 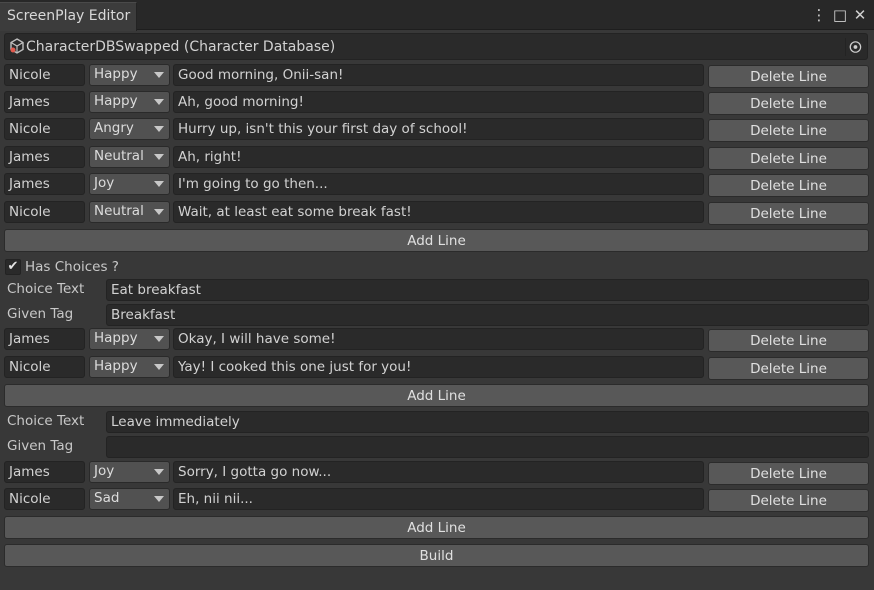 What do you see at coordinates (436, 46) in the screenshot?
I see `character-database-field: CharacterDBSwapped (Character Database)` at bounding box center [436, 46].